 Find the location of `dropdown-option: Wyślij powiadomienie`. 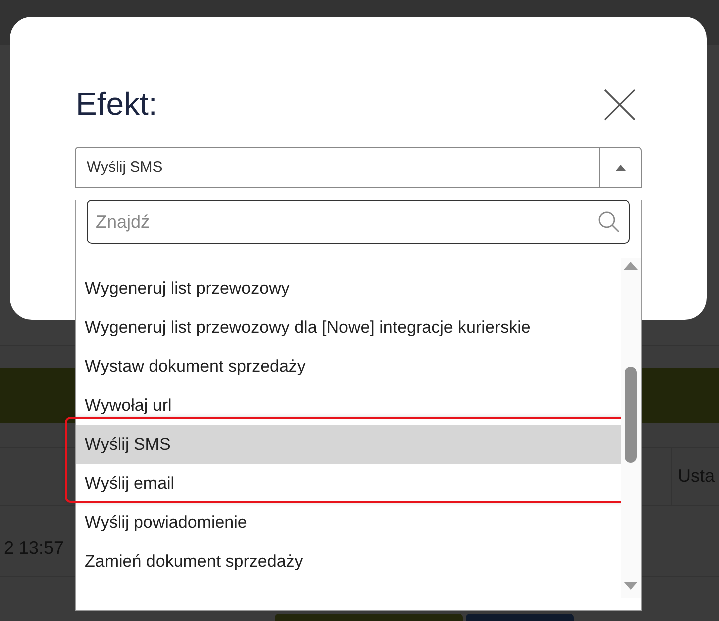

dropdown-option: Wyślij powiadomienie is located at coordinates (348, 522).